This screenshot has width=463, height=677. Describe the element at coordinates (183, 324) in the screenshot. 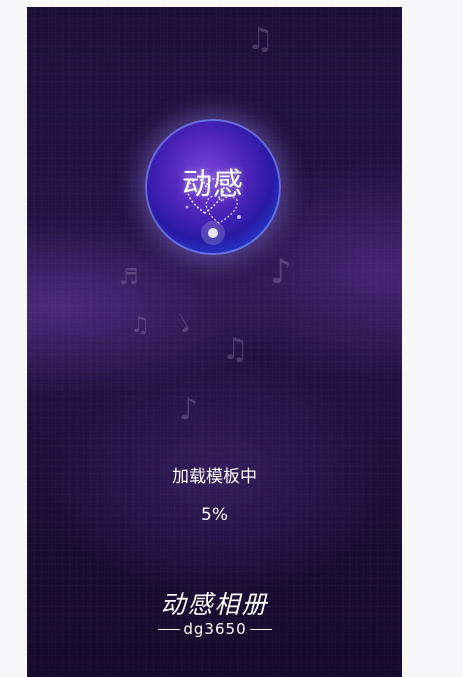

I see `music-note-icon: ♩` at that location.